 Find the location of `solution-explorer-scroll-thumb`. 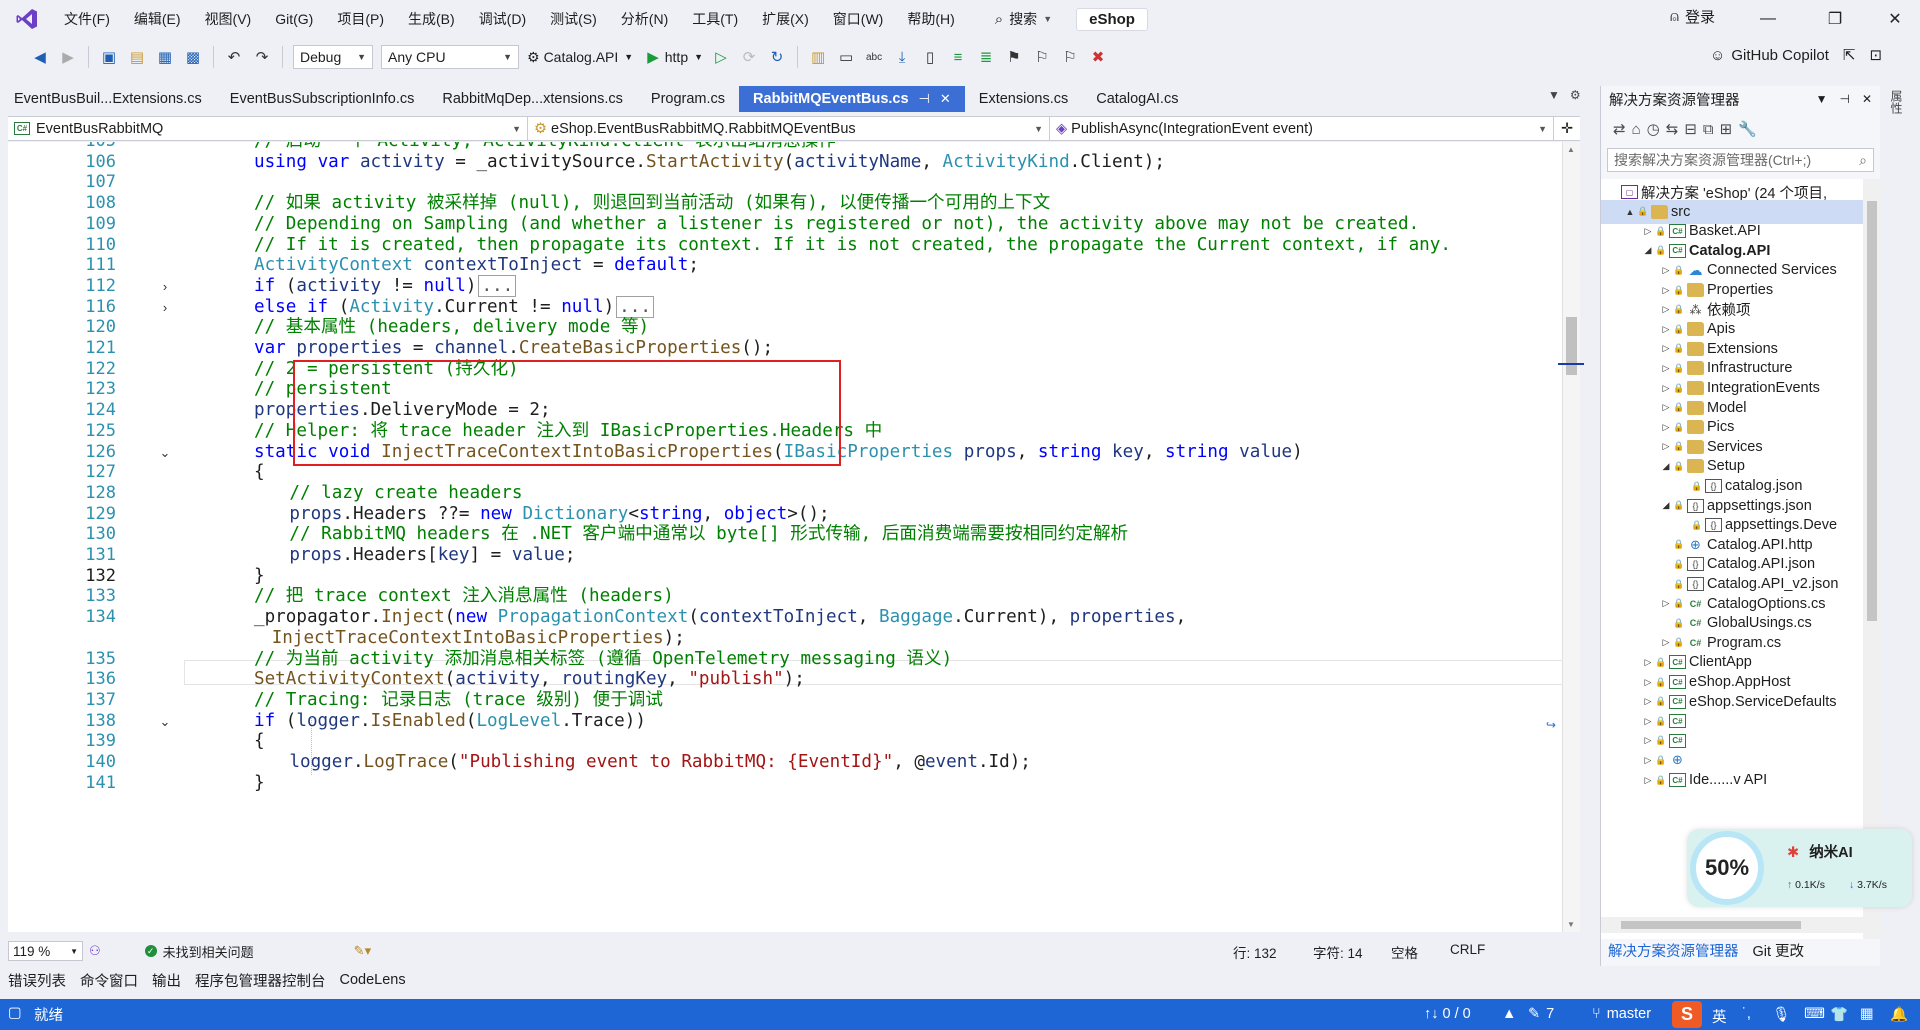

solution-explorer-scroll-thumb is located at coordinates (1872, 411).